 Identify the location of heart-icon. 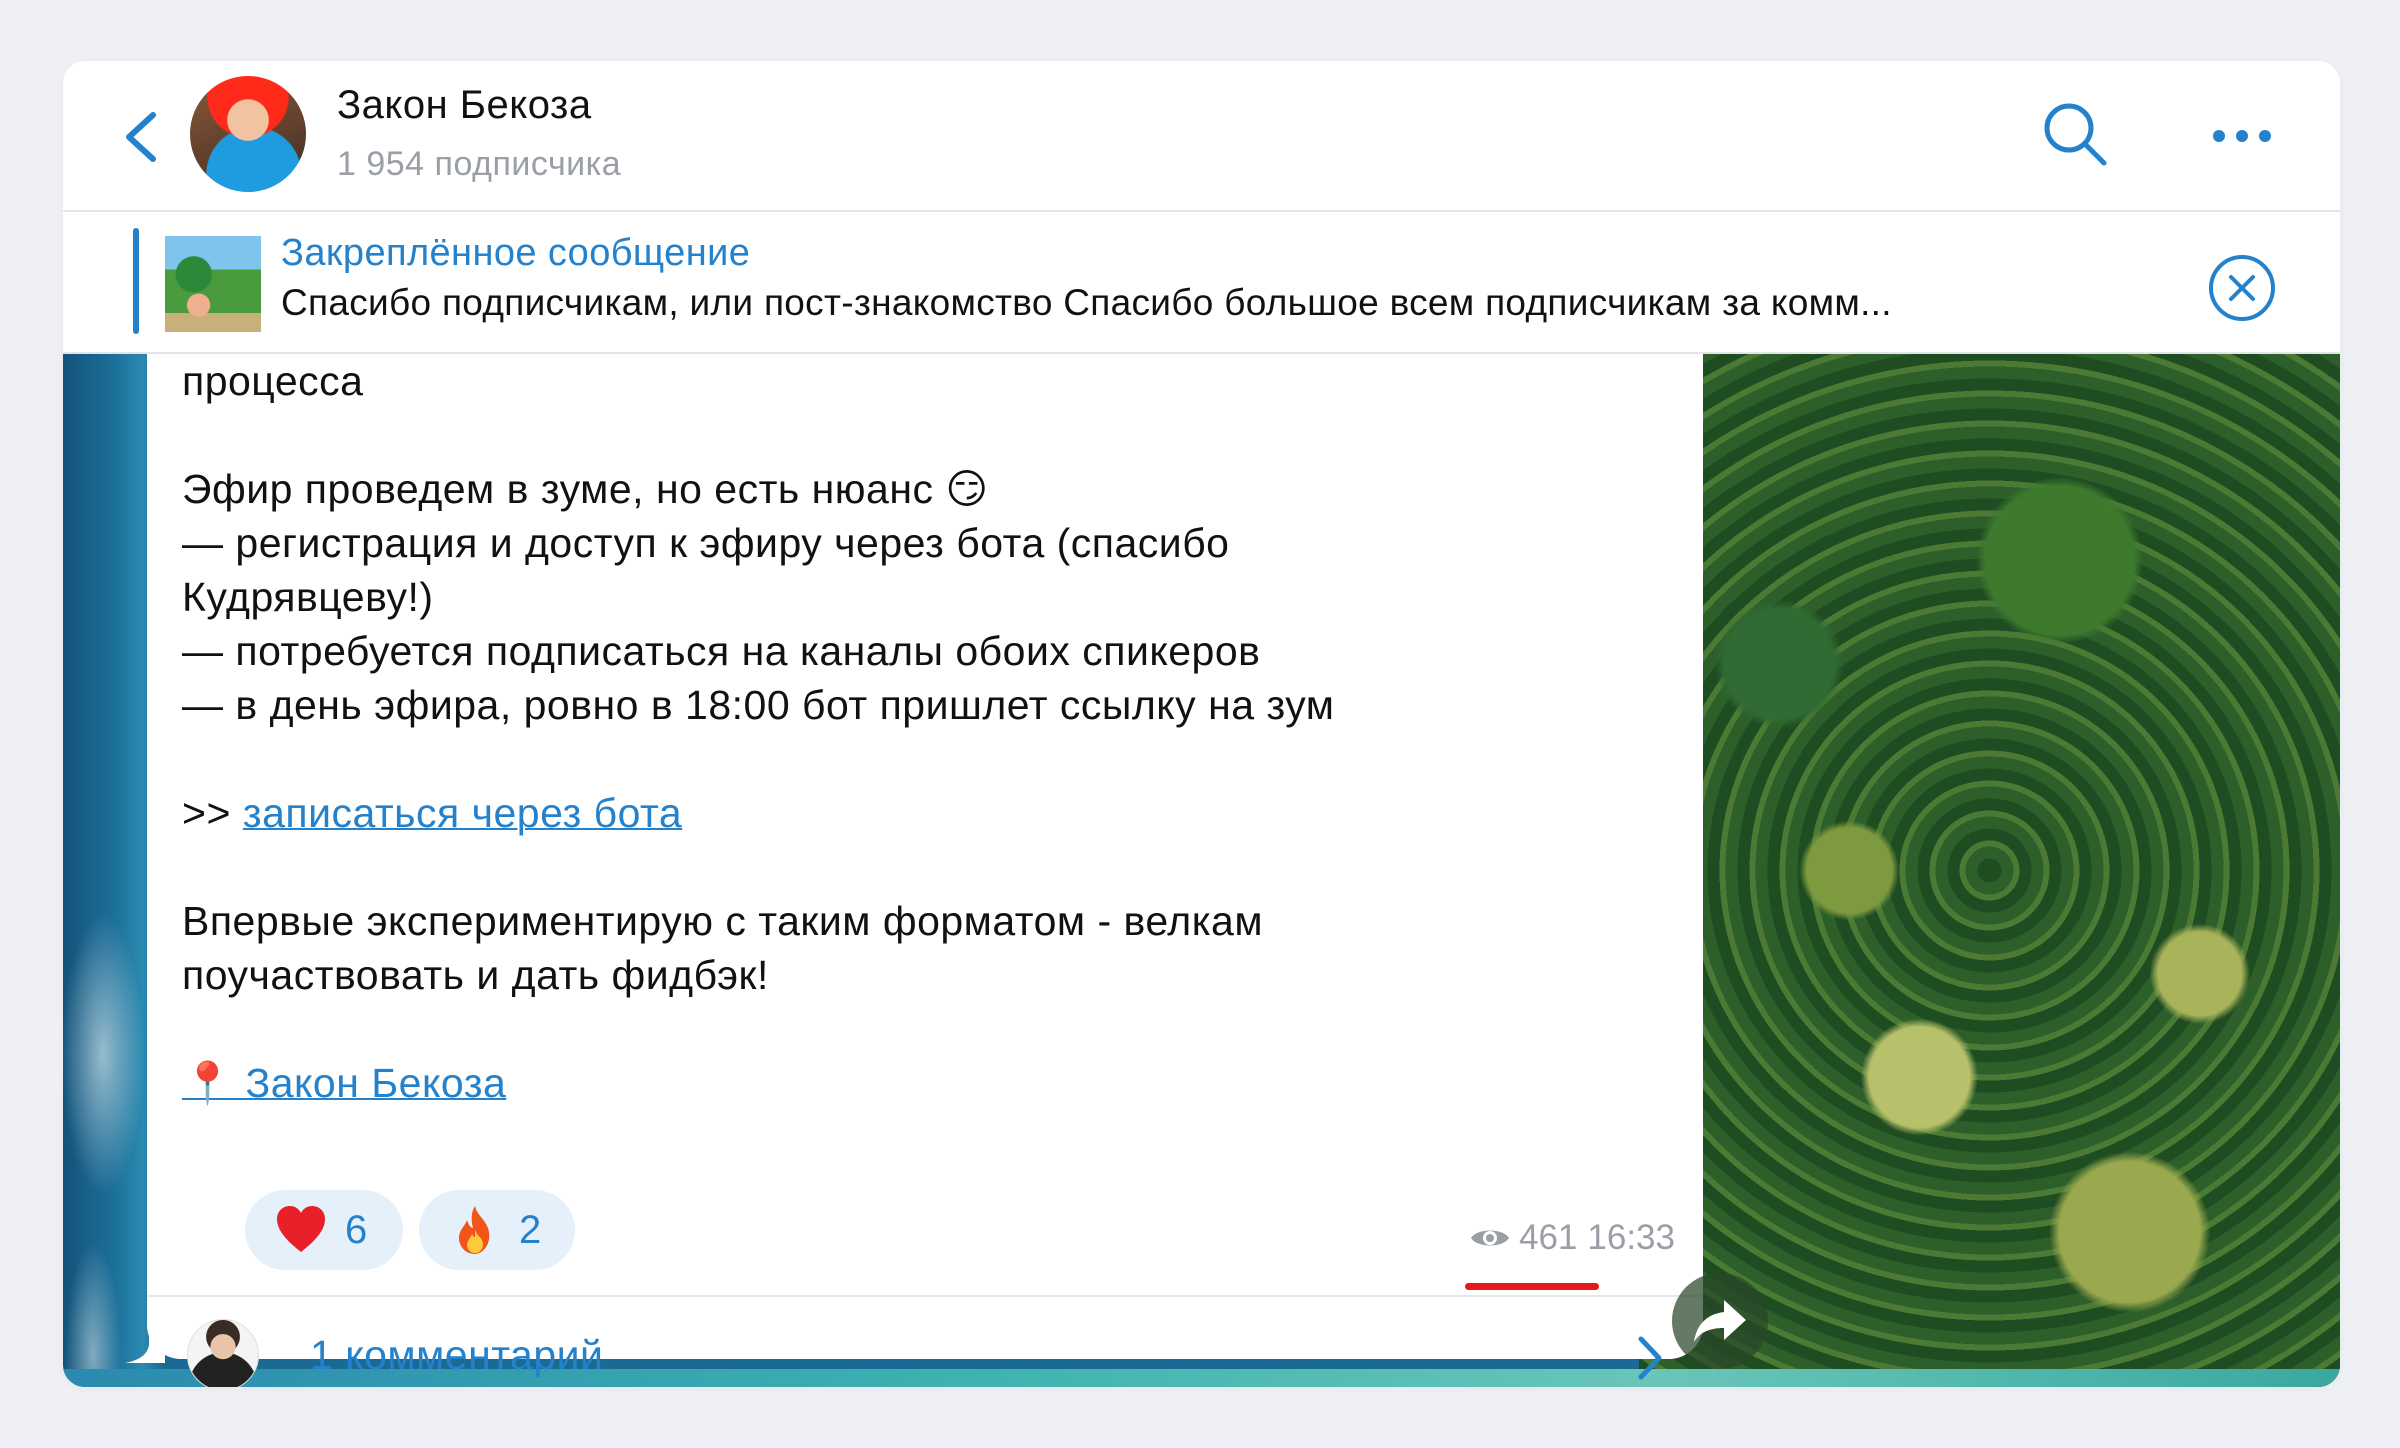
(301, 1229).